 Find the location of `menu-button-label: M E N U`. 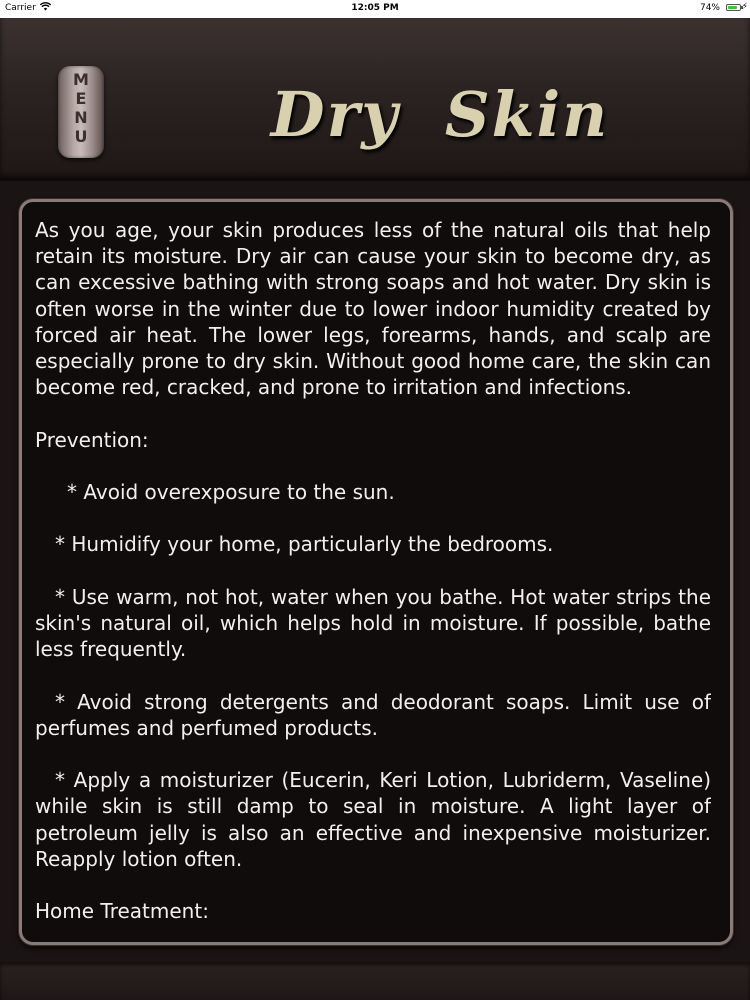

menu-button-label: M E N U is located at coordinates (81, 108).